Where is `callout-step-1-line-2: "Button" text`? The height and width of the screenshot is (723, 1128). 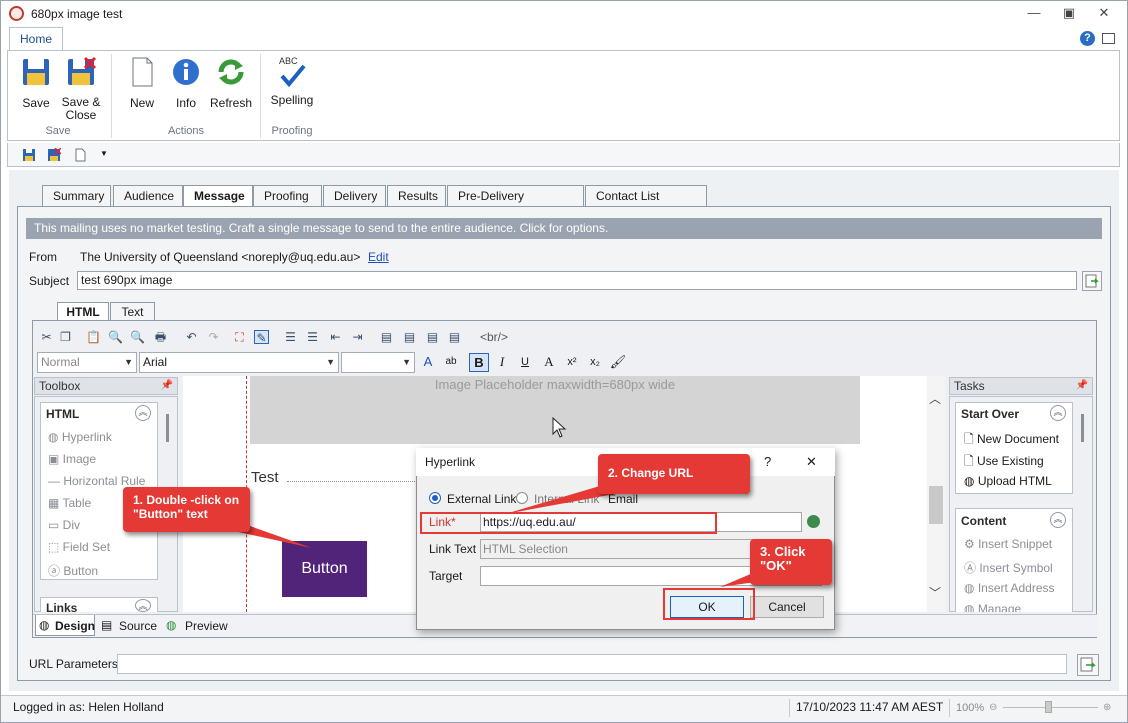 callout-step-1-line-2: "Button" text is located at coordinates (170, 514).